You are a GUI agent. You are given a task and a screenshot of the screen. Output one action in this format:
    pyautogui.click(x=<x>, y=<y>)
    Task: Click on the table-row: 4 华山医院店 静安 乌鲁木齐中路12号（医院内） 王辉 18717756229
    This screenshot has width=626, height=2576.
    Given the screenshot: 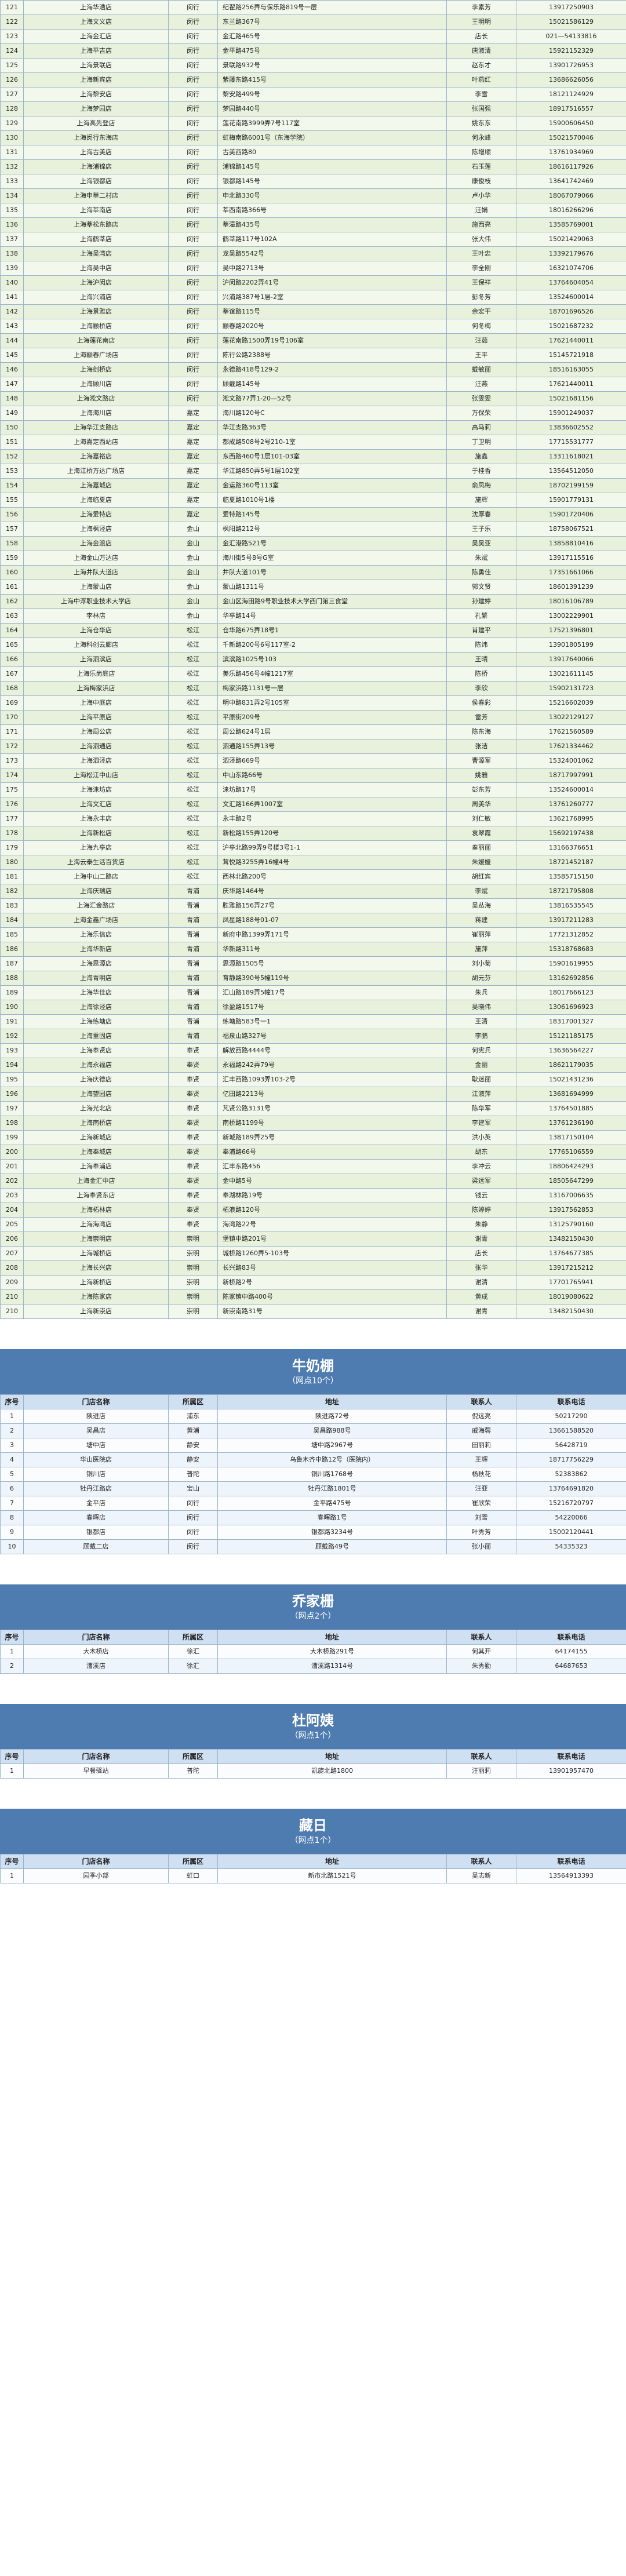 What is the action you would take?
    pyautogui.click(x=313, y=1459)
    